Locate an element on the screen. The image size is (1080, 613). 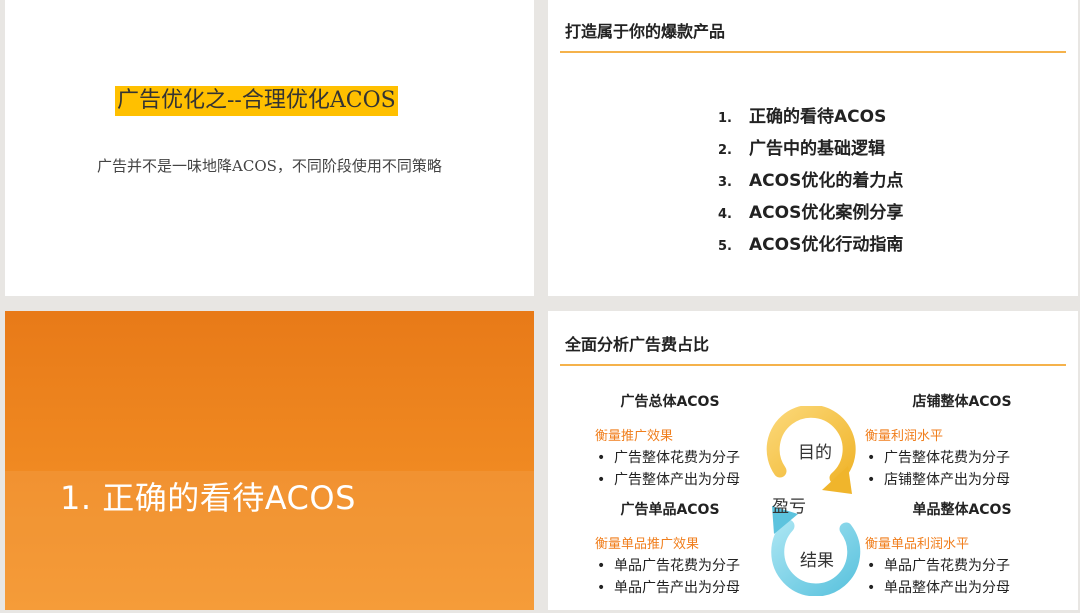
block-measure: 衡量利润水平 is located at coordinates (904, 436).